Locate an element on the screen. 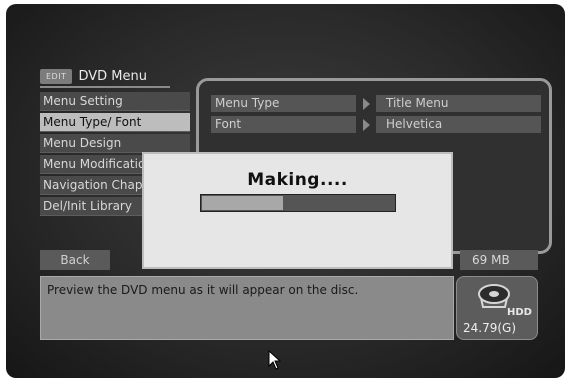  page-title: DVD Menu is located at coordinates (112, 76).